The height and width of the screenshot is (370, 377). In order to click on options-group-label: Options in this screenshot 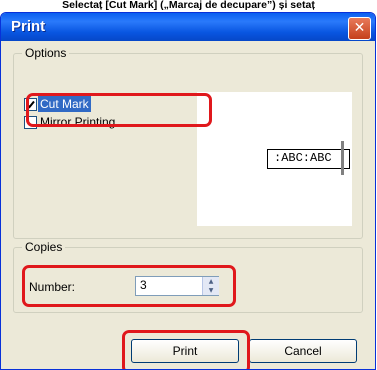, I will do `click(46, 53)`.